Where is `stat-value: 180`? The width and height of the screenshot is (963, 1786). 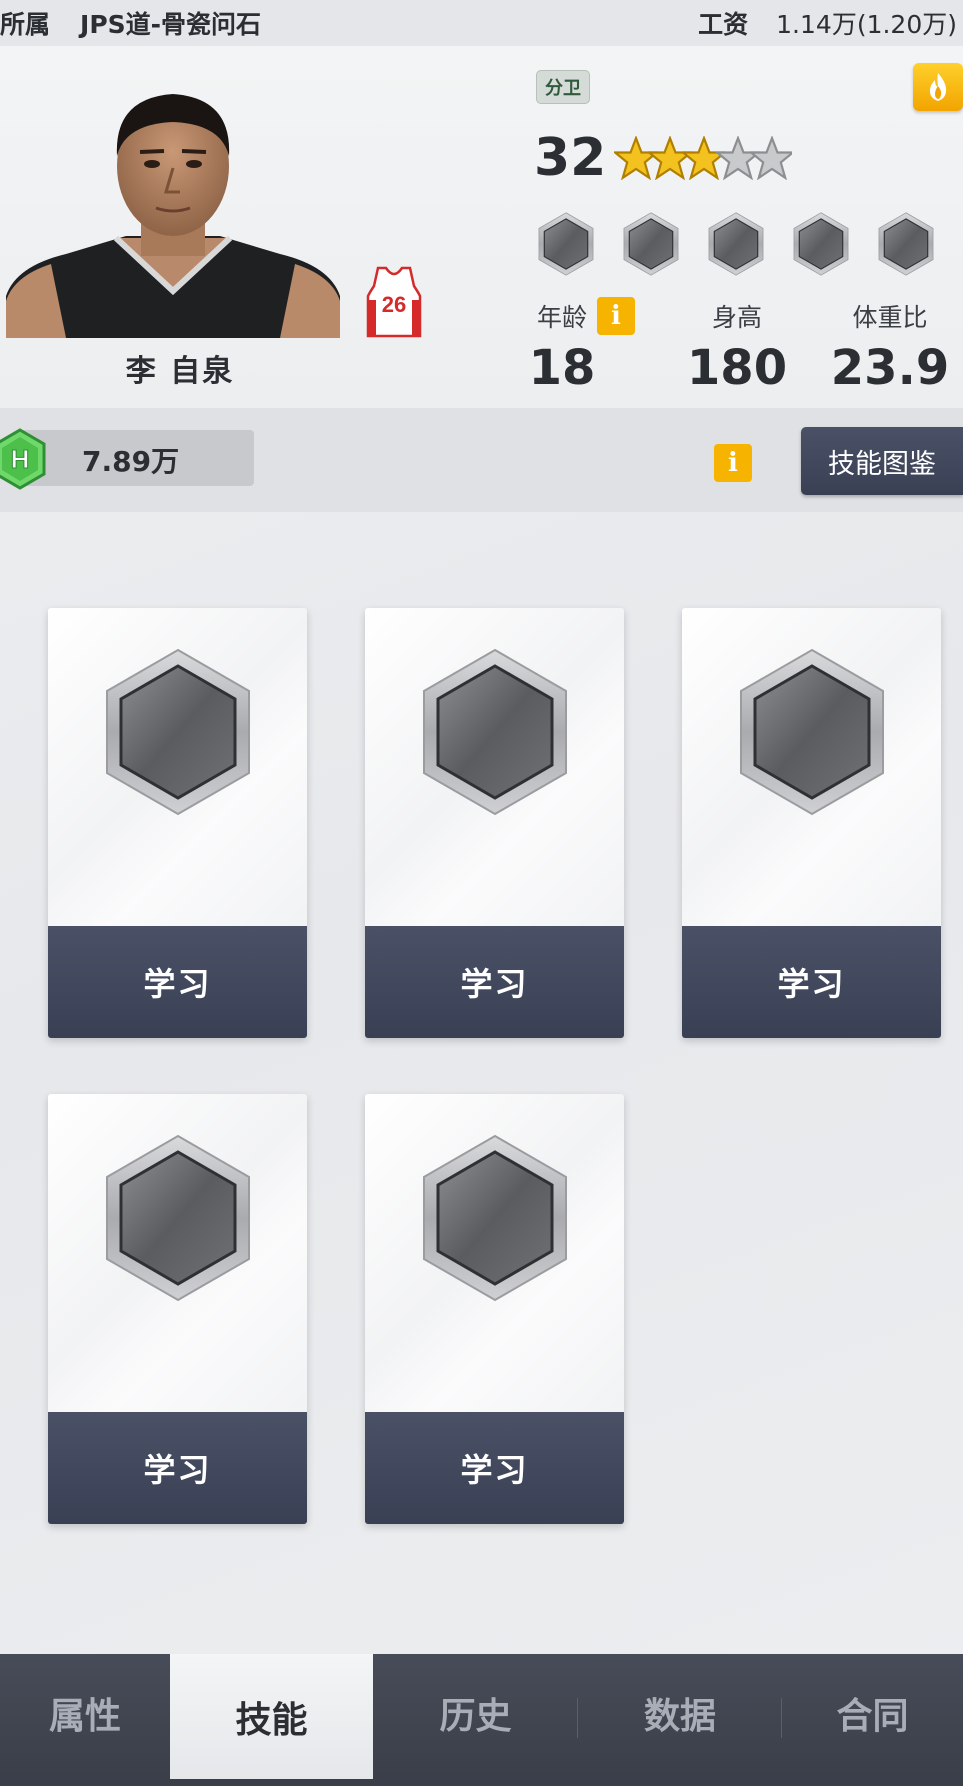 stat-value: 180 is located at coordinates (737, 368).